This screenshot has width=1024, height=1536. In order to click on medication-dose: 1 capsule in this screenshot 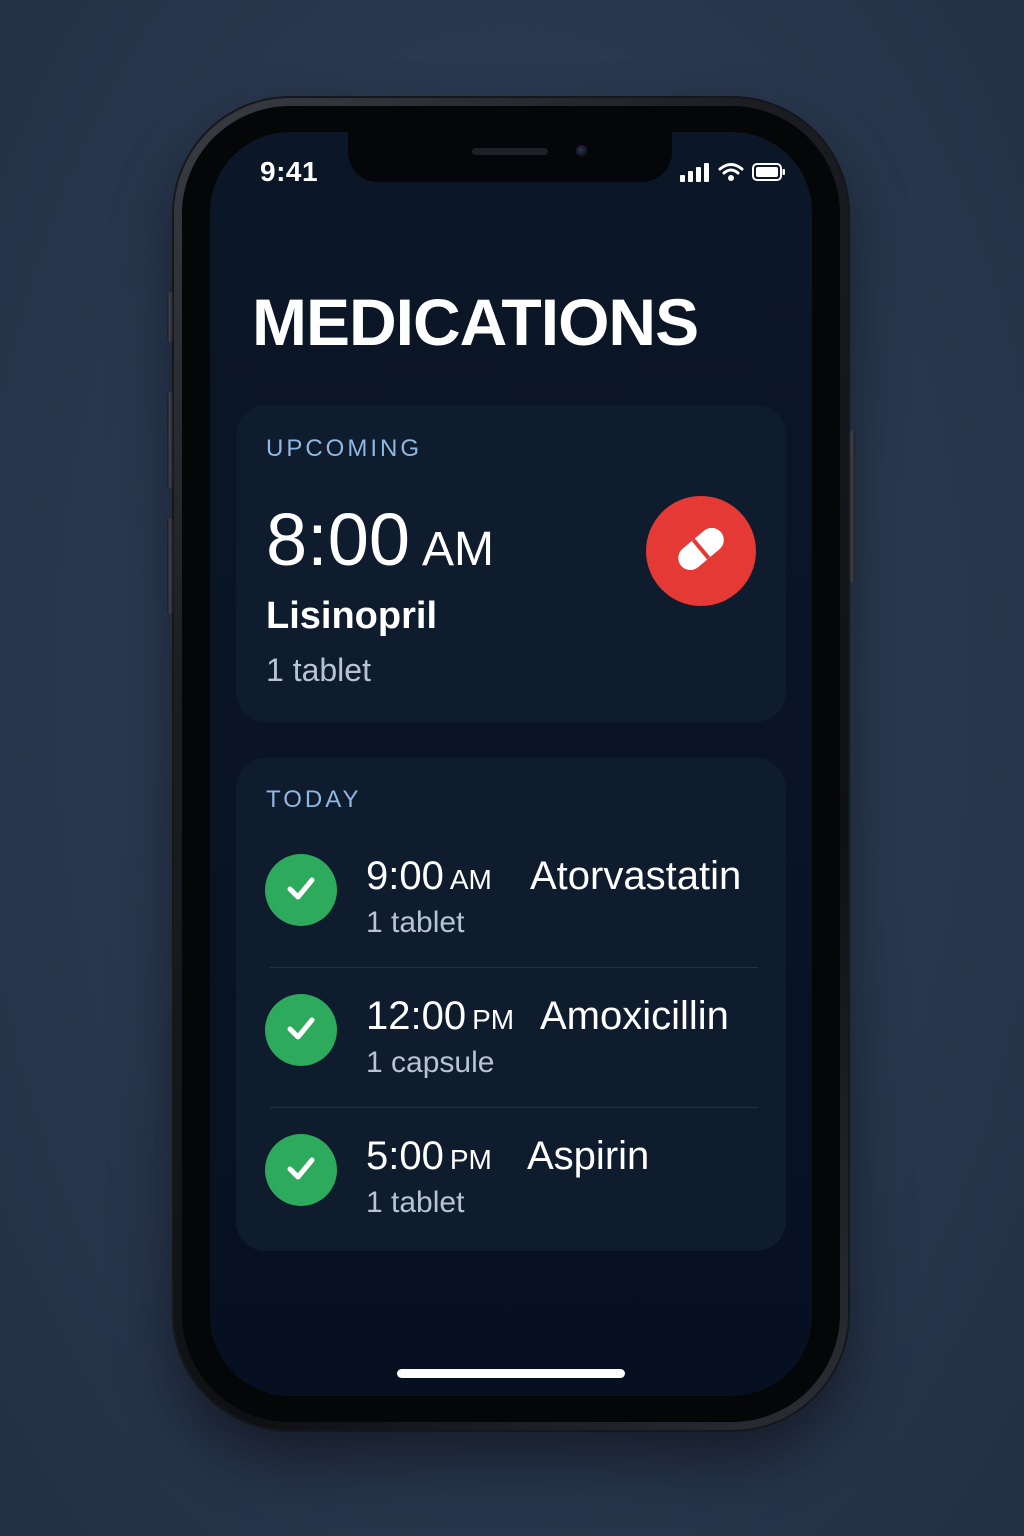, I will do `click(430, 1062)`.